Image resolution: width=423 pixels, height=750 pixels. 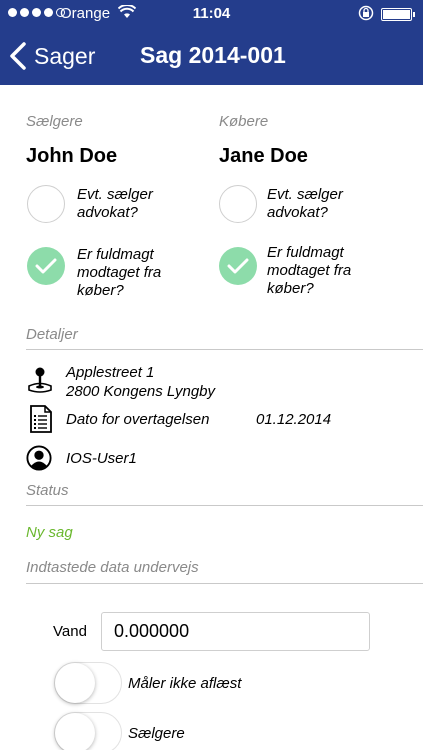 I want to click on seller-lawyer-label: Evt. sælger advokat?, so click(x=115, y=204).